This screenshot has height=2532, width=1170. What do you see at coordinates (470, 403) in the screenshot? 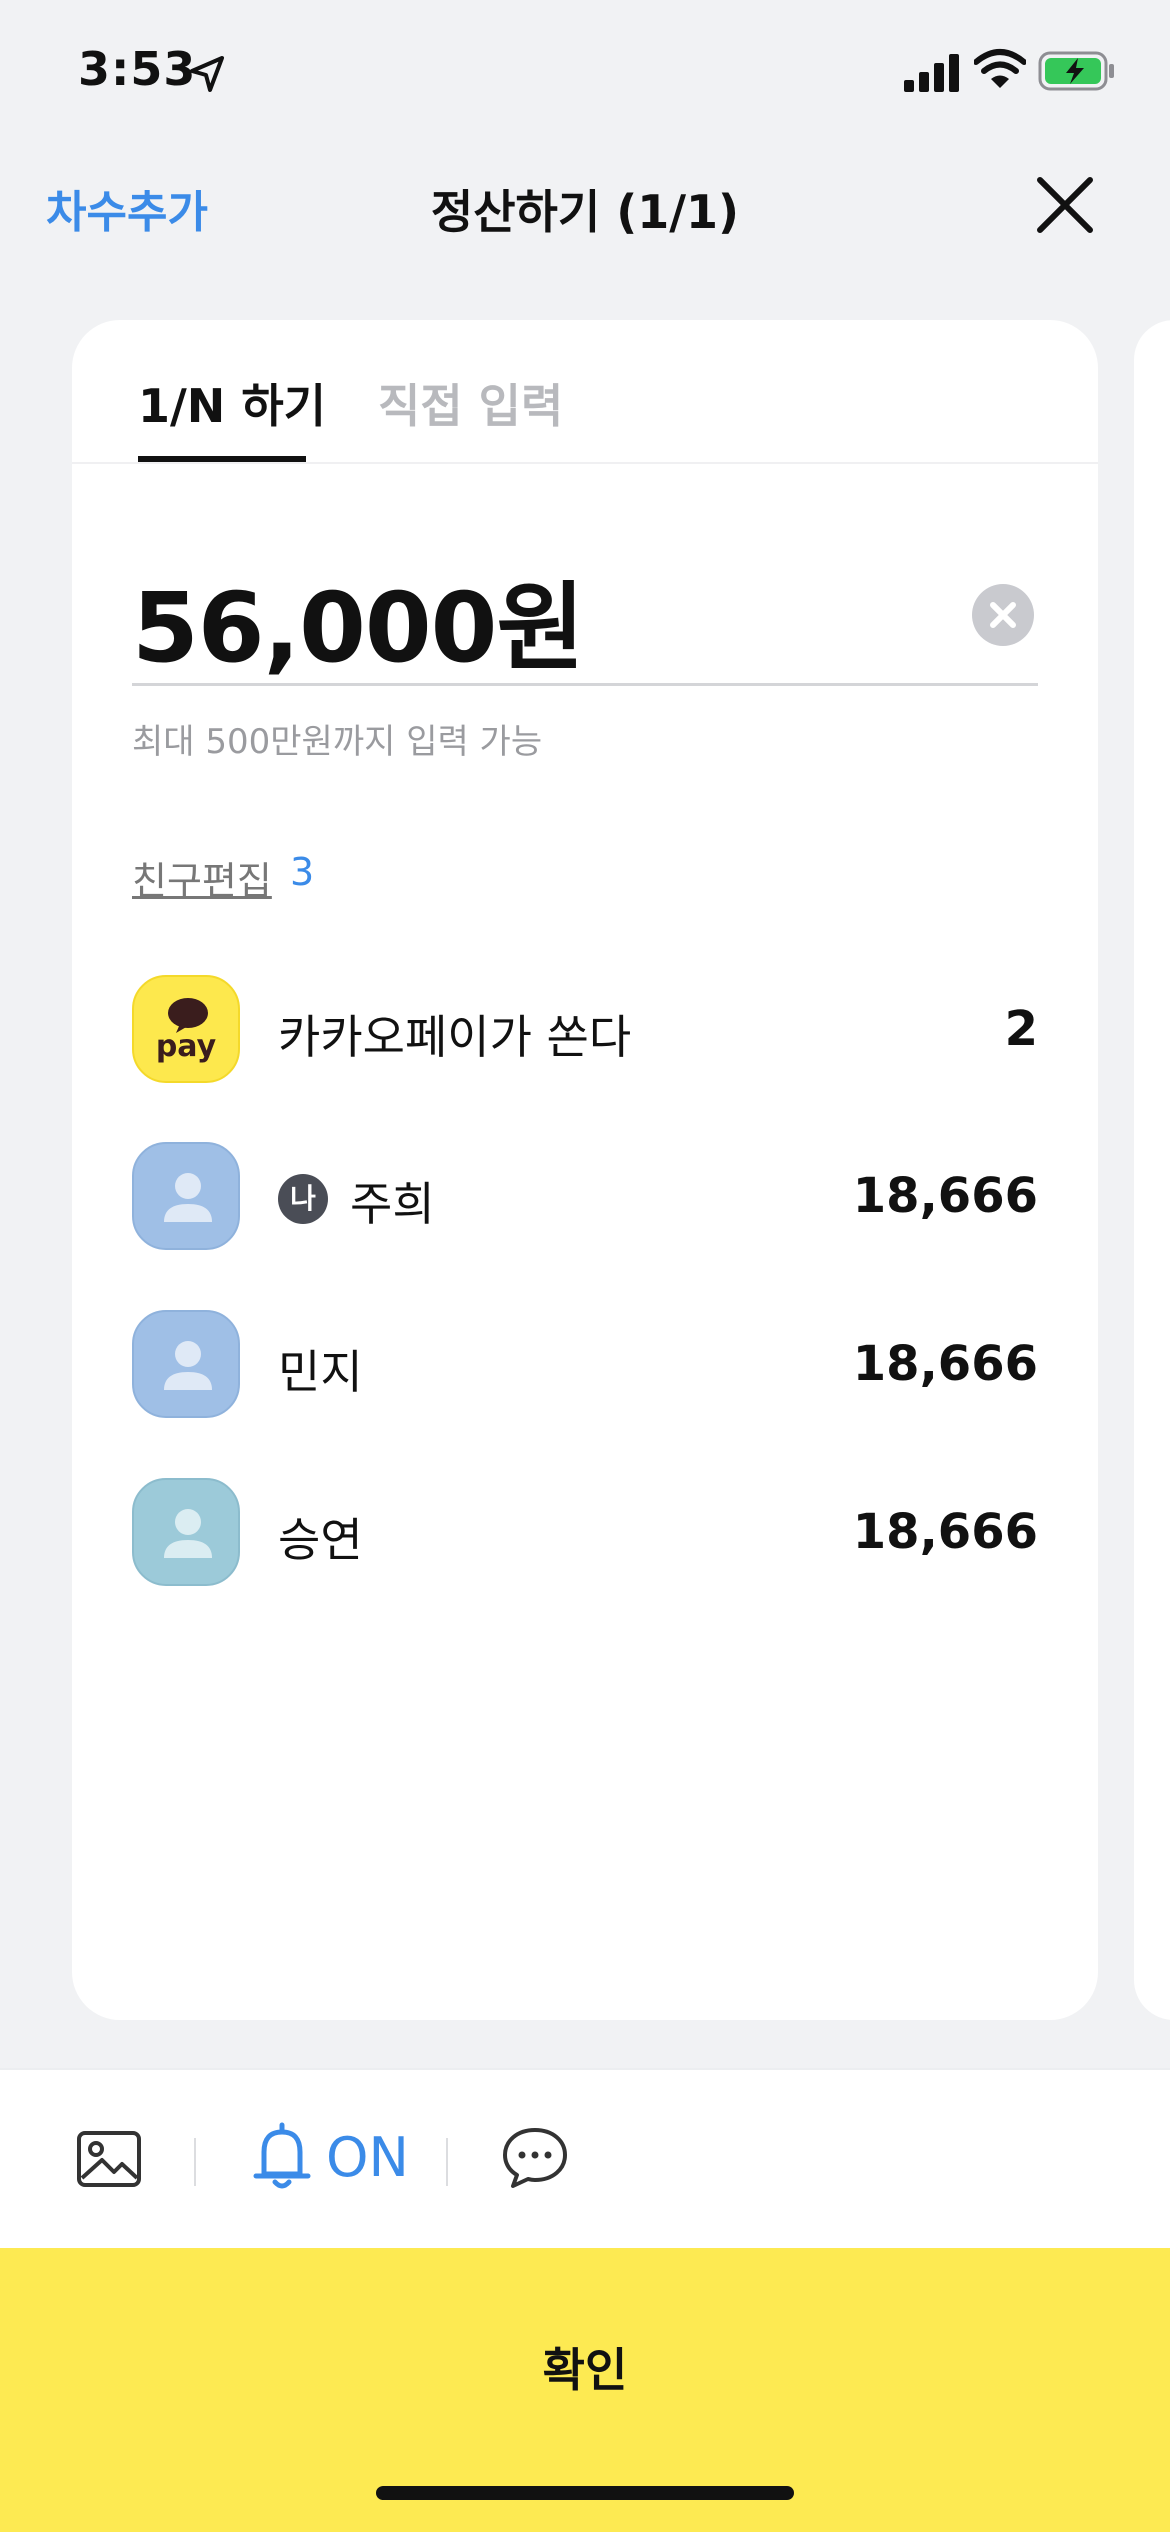
I see `tab-direct-input: 직접 입력` at bounding box center [470, 403].